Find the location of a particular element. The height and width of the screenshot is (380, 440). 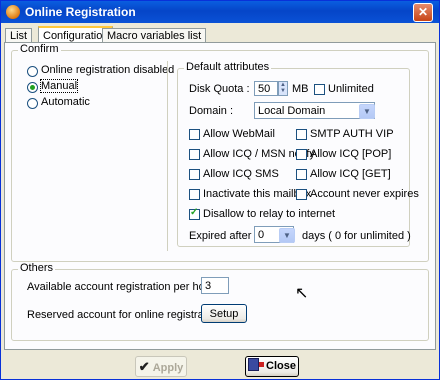

account-never-expires-label: Account never expires is located at coordinates (364, 194).